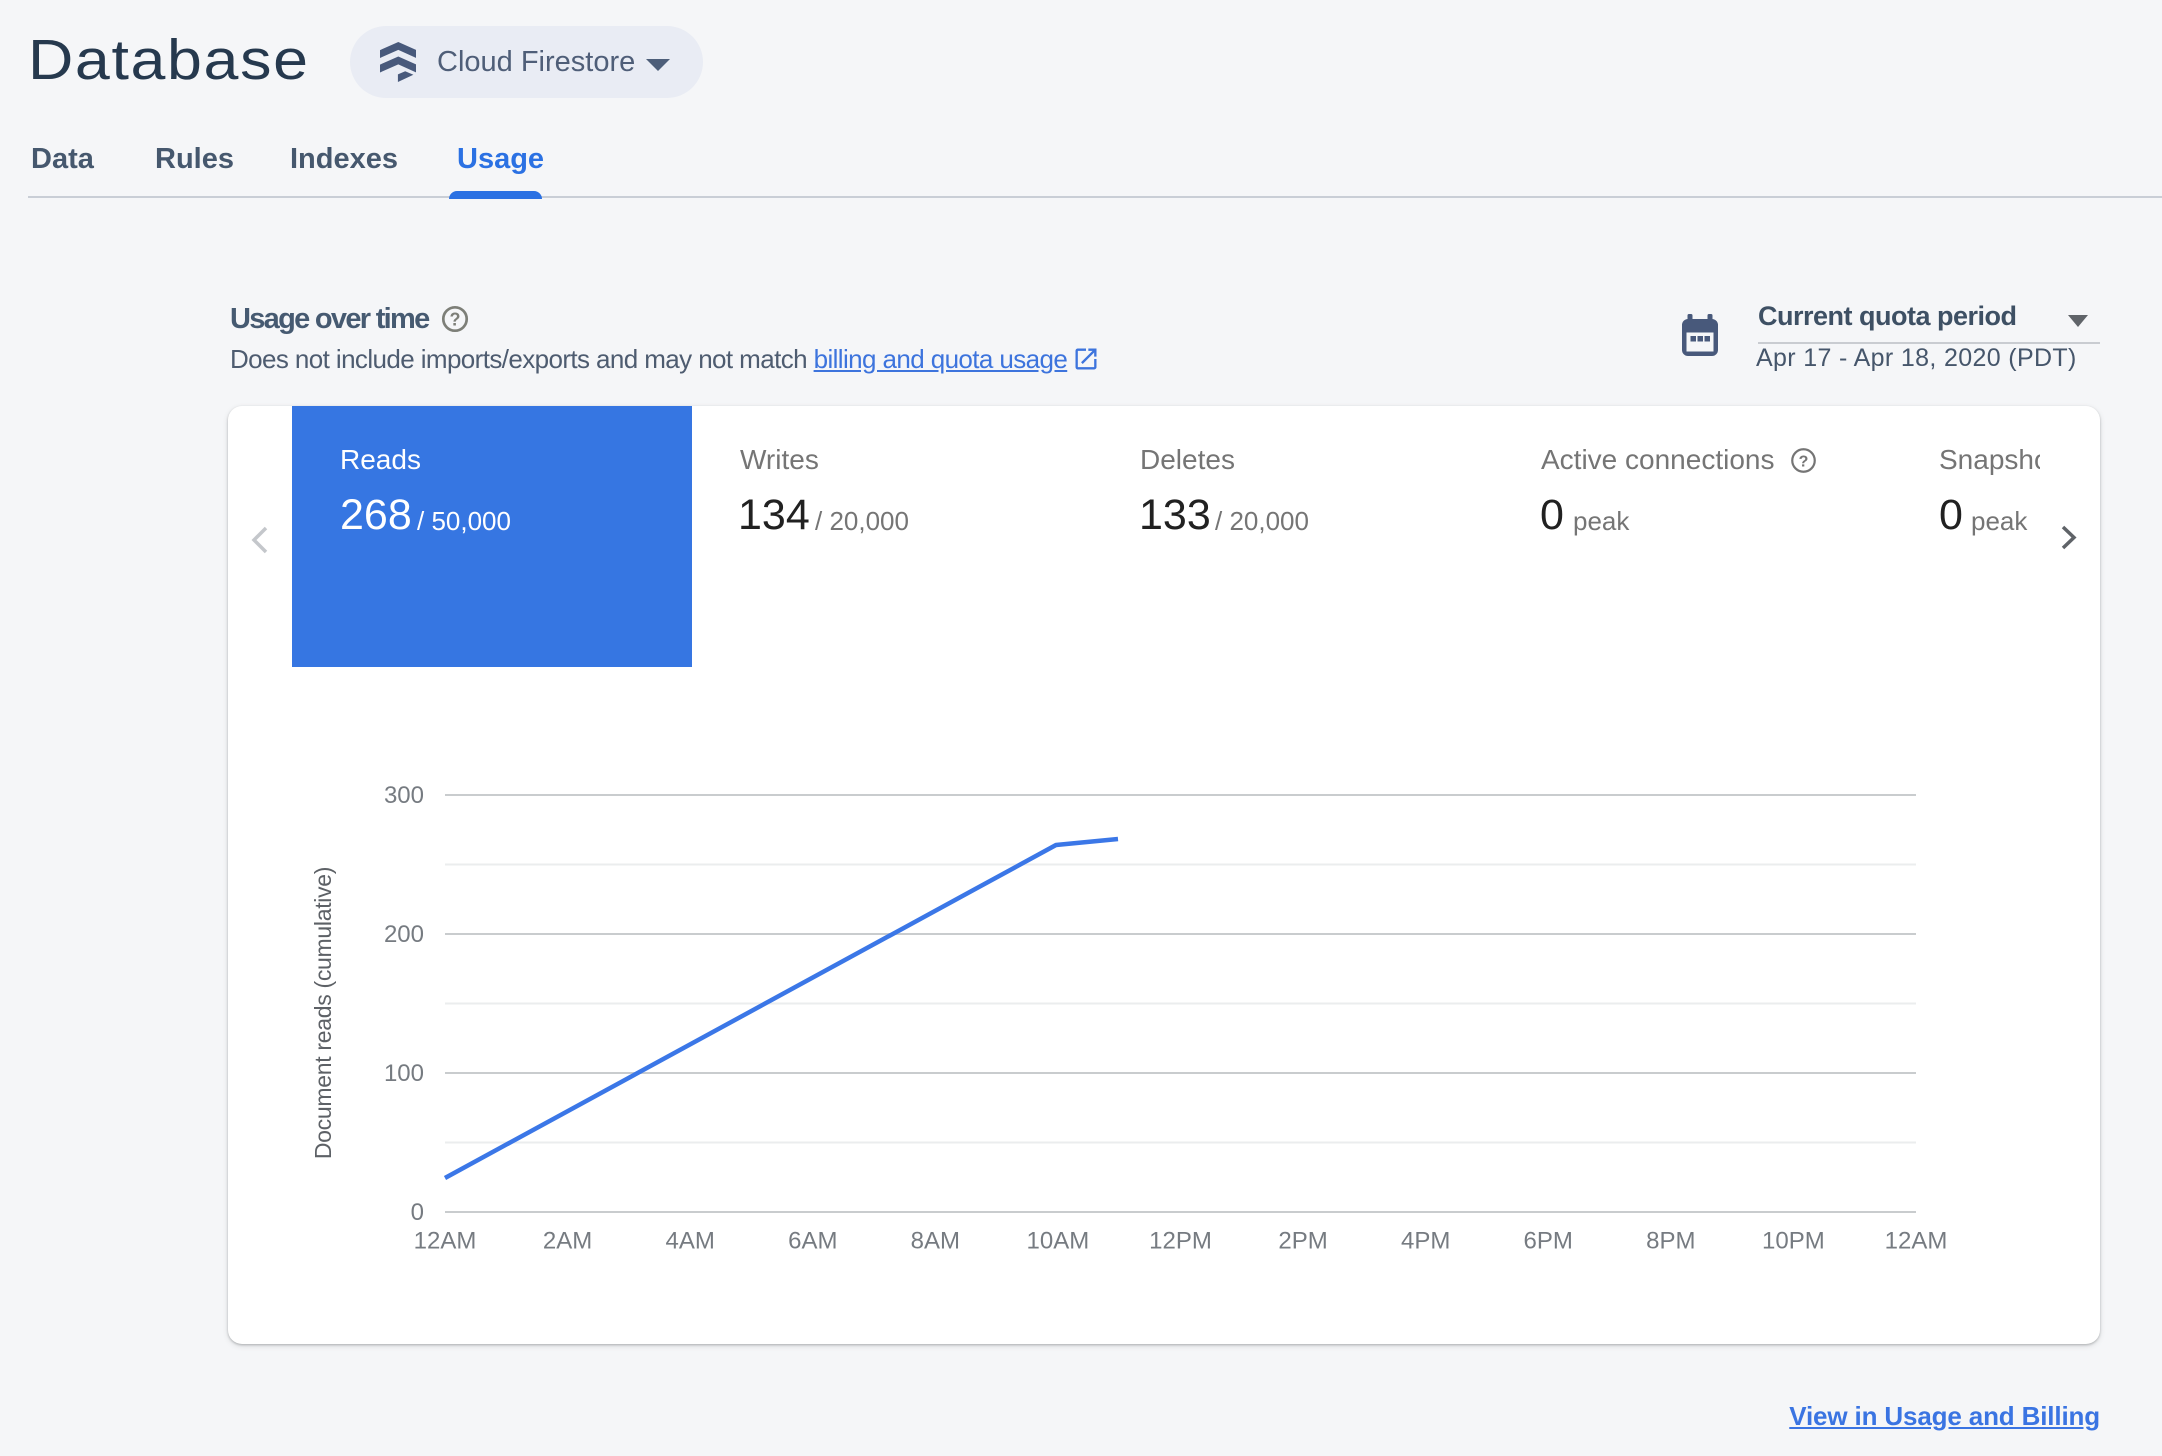 This screenshot has height=1456, width=2162. Describe the element at coordinates (1425, 1241) in the screenshot. I see `svg-text: 4PM` at that location.